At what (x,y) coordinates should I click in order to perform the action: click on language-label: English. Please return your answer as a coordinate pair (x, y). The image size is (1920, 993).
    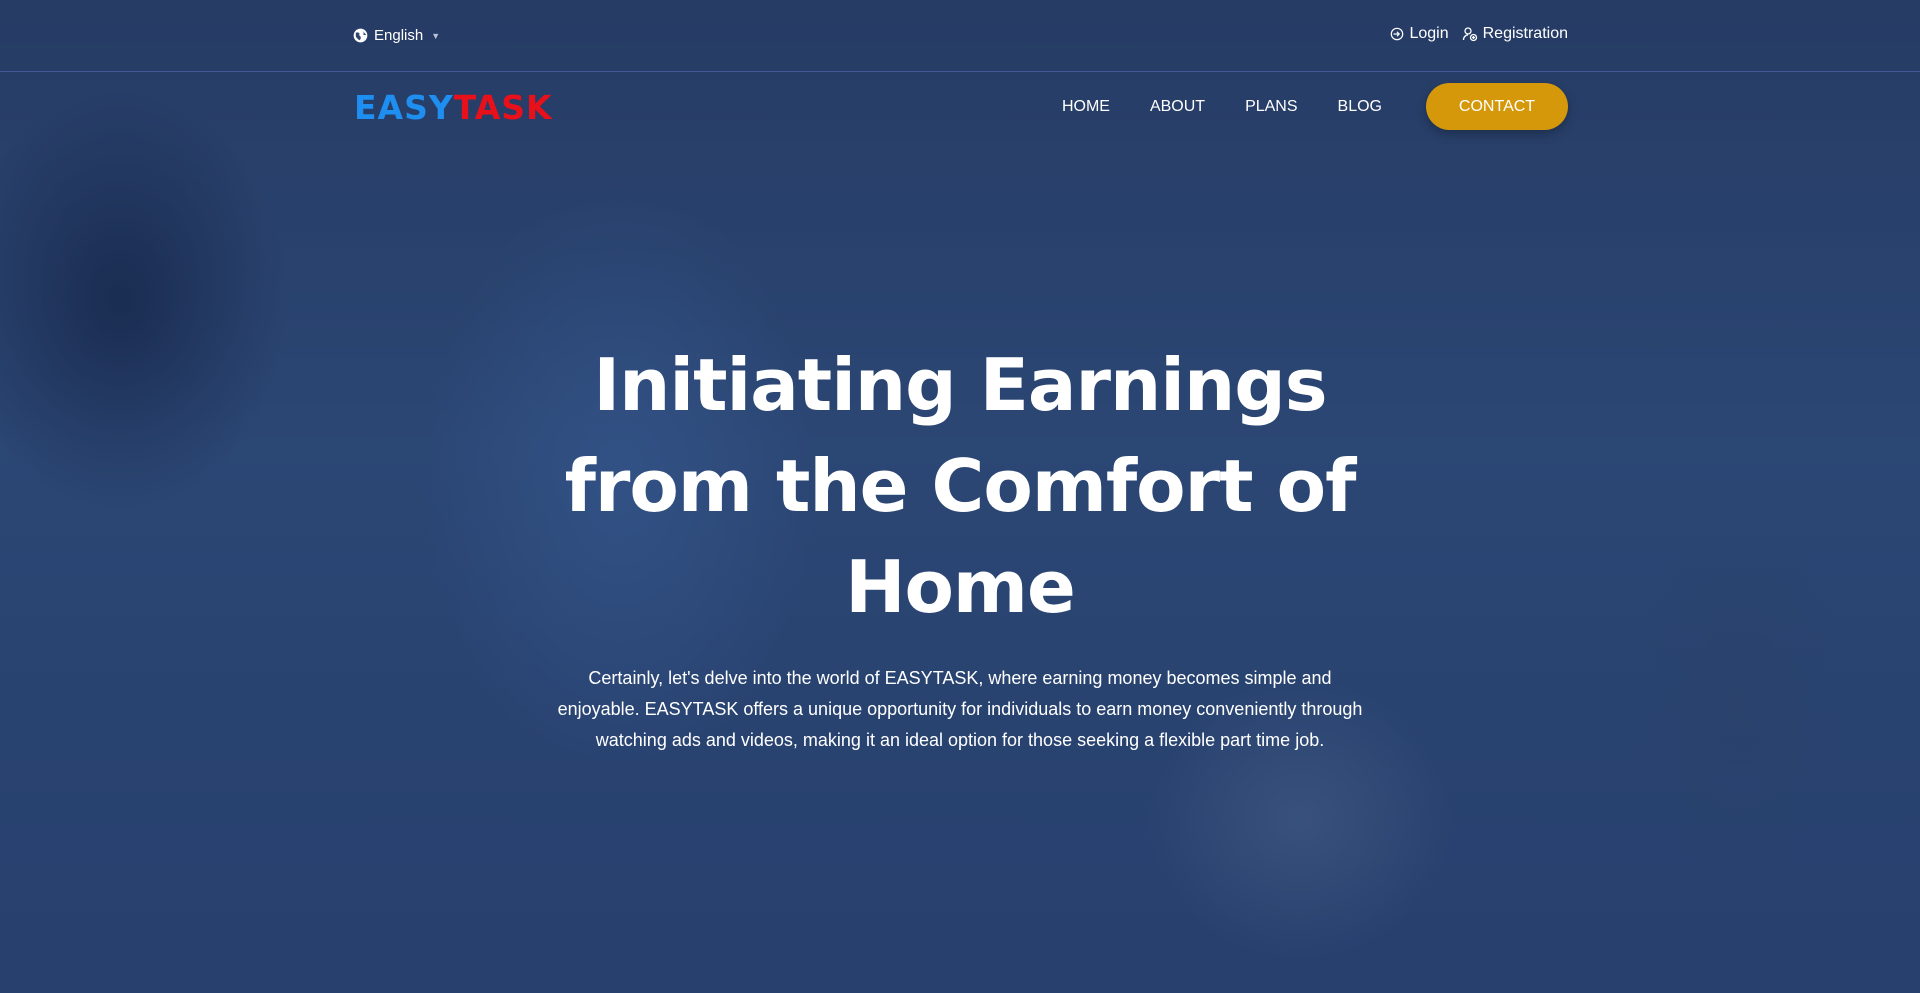
    Looking at the image, I should click on (399, 35).